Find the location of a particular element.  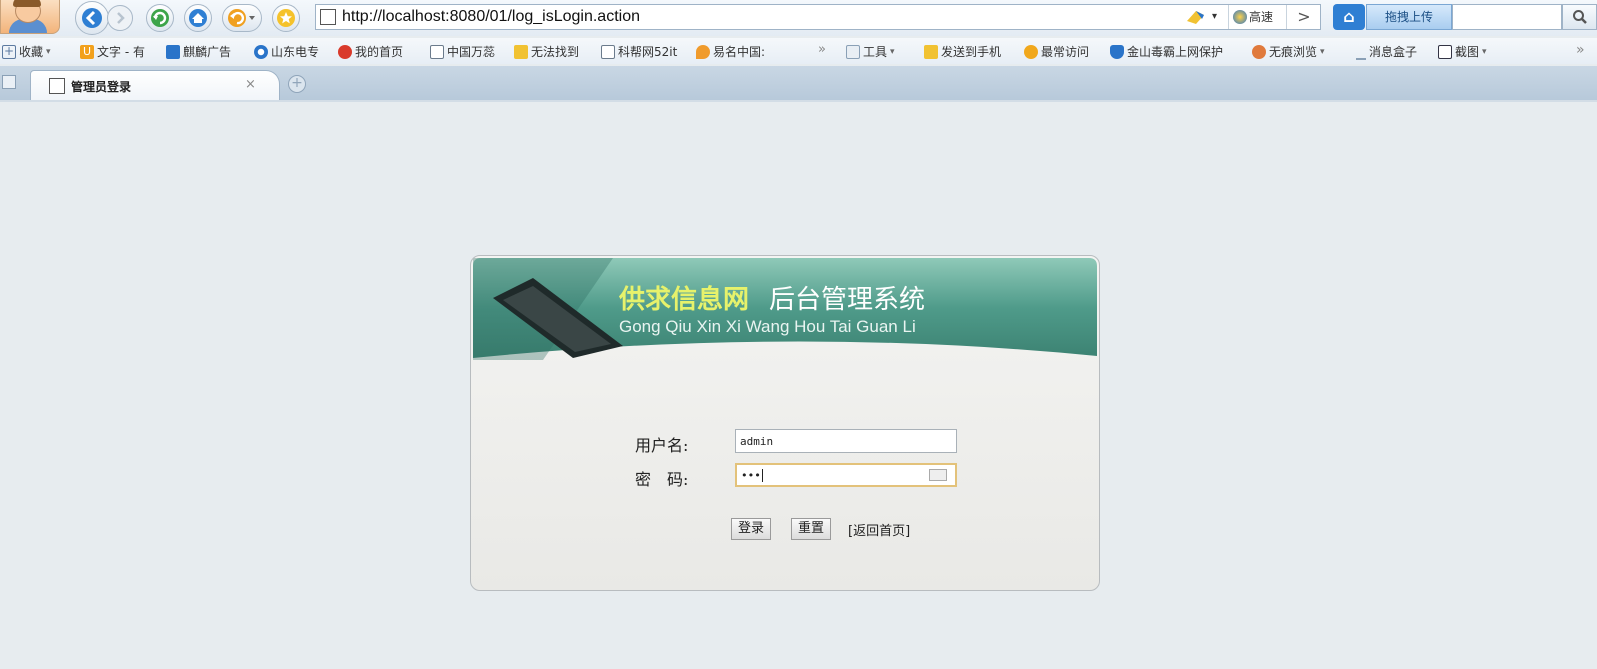

duba-protection: 金山毒霸上网保护 is located at coordinates (1166, 51).